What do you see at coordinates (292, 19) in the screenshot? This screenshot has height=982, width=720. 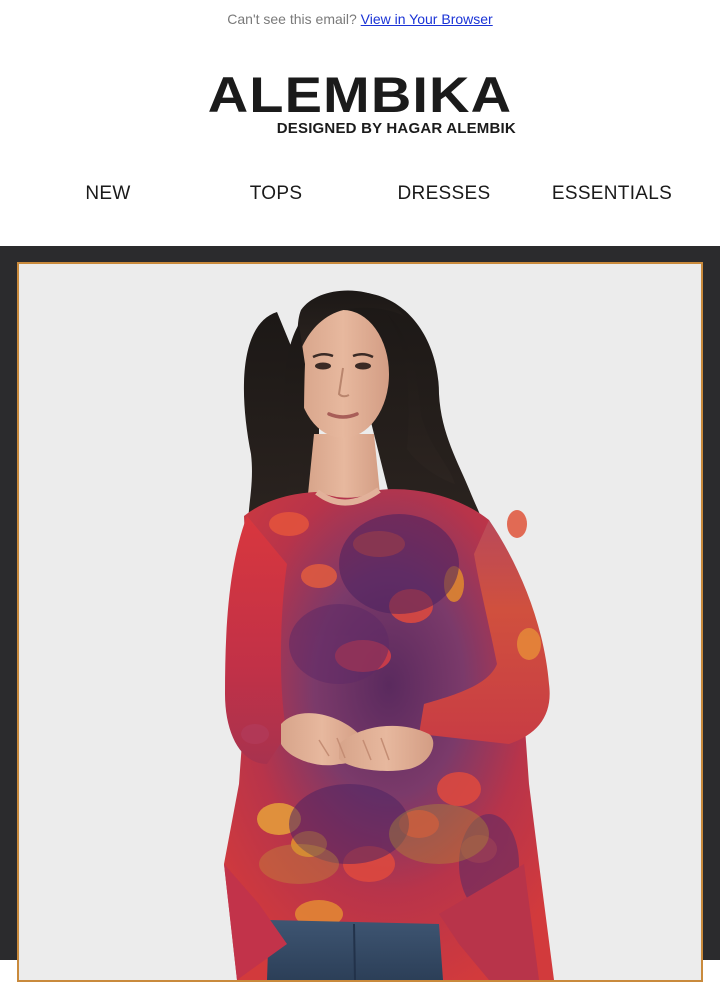 I see `preheader-text: Can't see this email?` at bounding box center [292, 19].